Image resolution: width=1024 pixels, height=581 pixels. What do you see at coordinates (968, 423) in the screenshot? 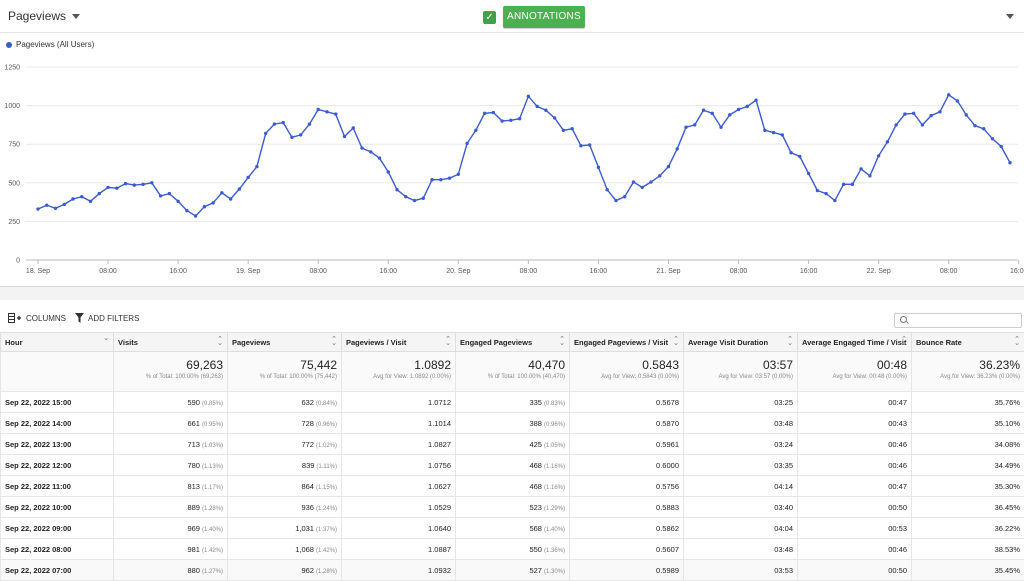
I see `metric-cell: 35.10%` at bounding box center [968, 423].